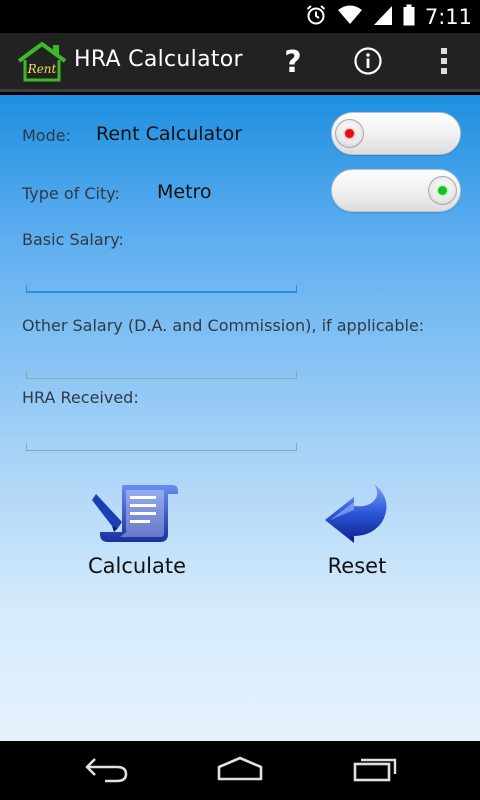 The height and width of the screenshot is (800, 480). Describe the element at coordinates (137, 566) in the screenshot. I see `calculate-label: Calculate` at that location.